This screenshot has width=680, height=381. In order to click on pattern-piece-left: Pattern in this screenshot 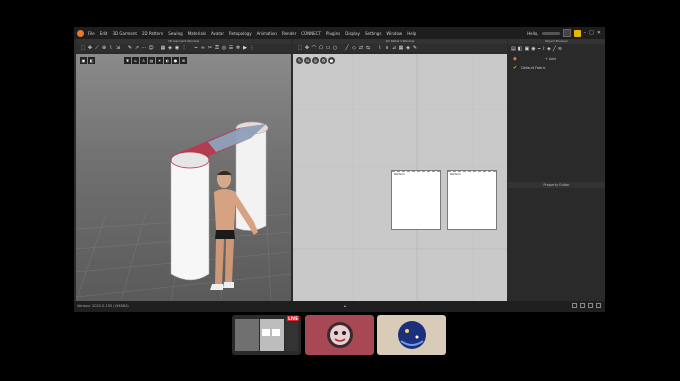, I will do `click(416, 200)`.